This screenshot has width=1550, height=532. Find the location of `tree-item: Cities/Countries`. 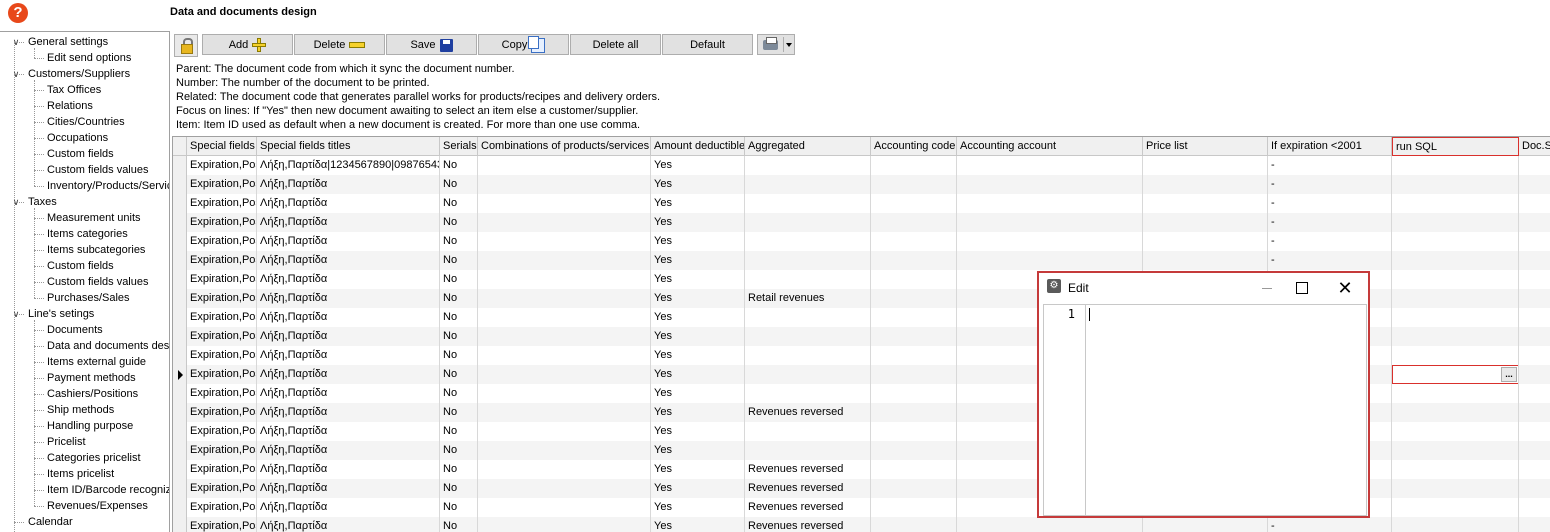

tree-item: Cities/Countries is located at coordinates (85, 122).